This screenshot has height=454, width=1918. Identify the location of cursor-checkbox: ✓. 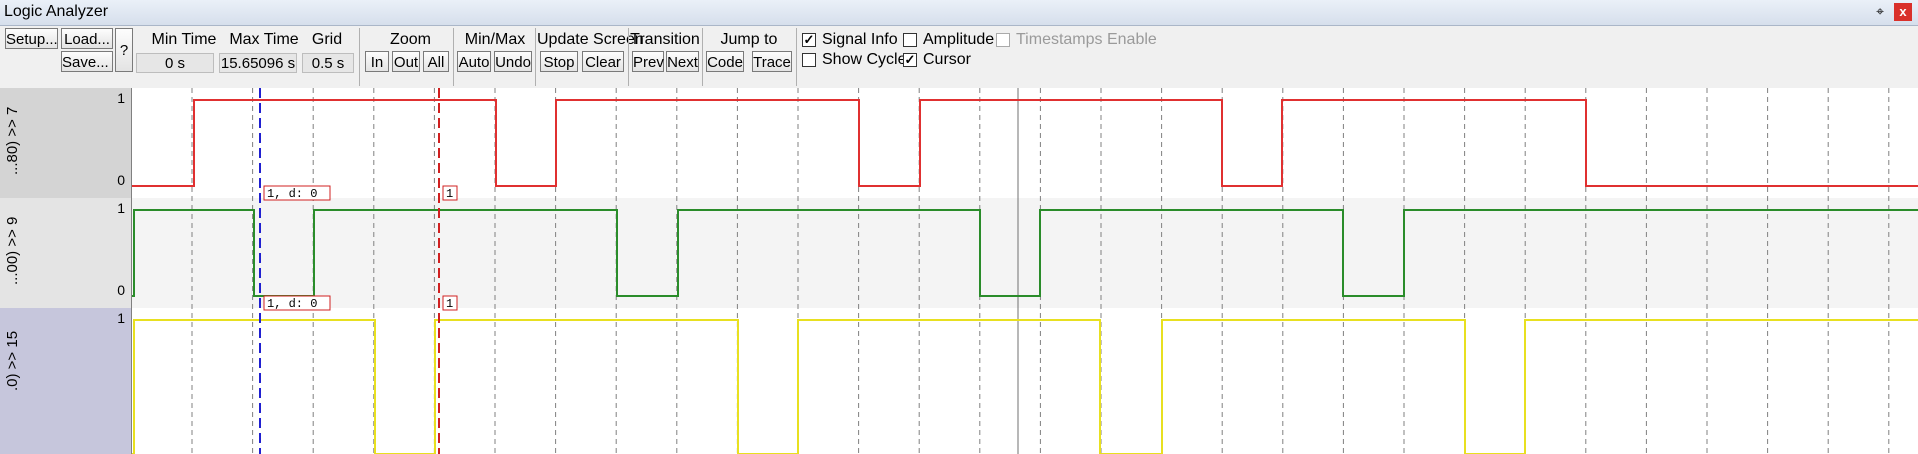
(910, 60).